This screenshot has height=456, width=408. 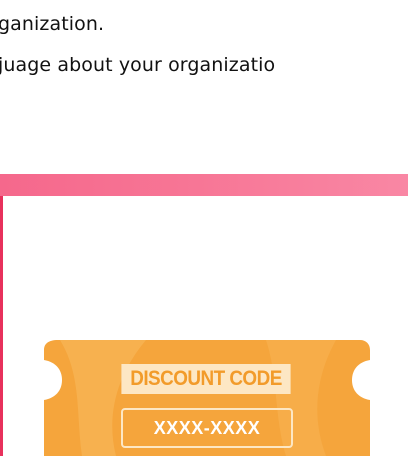 What do you see at coordinates (1, 326) in the screenshot?
I see `card-left-accent` at bounding box center [1, 326].